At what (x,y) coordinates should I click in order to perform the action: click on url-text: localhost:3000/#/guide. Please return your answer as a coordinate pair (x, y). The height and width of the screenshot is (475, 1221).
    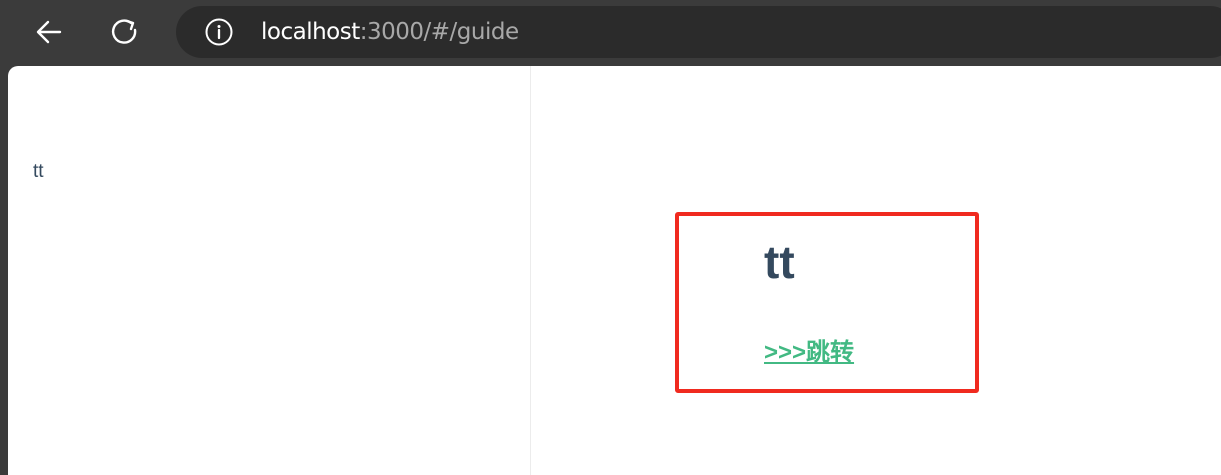
    Looking at the image, I should click on (390, 32).